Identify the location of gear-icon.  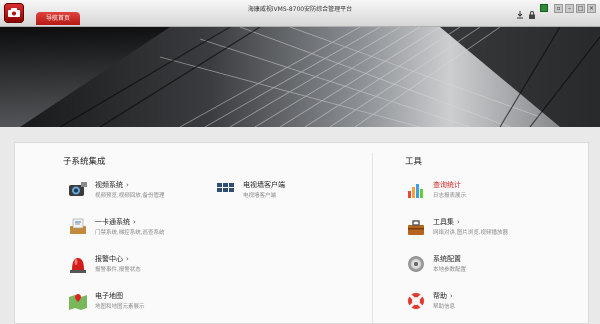
(416, 264).